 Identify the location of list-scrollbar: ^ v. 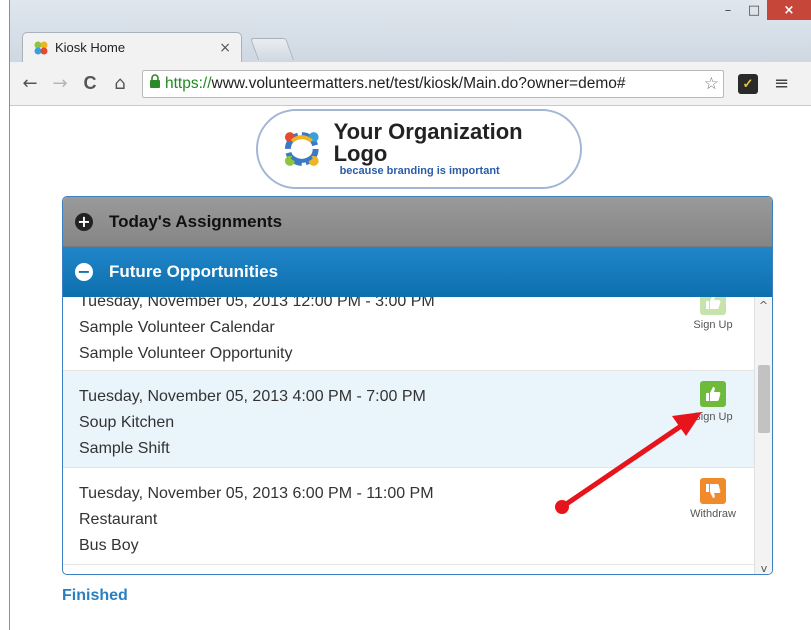
(763, 436).